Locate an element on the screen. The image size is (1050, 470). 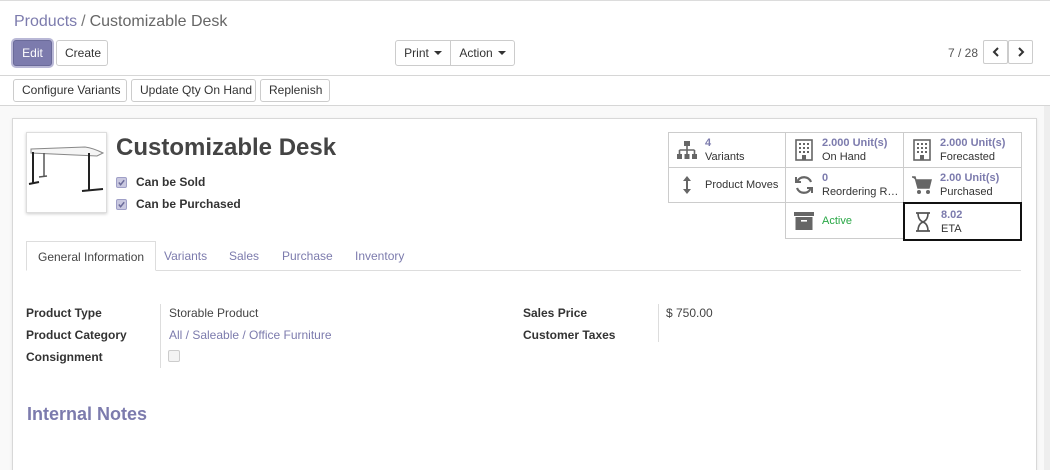
forecasted-smart-button: 2.000 Unit(s) Forecasted is located at coordinates (962, 150).